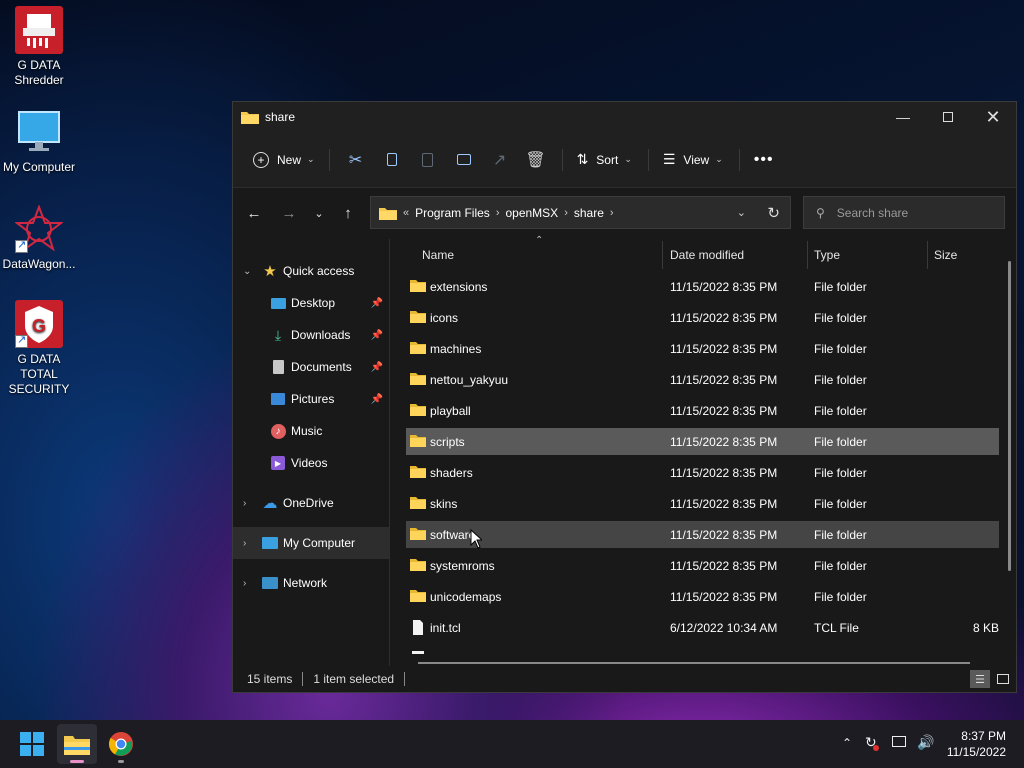 The width and height of the screenshot is (1024, 768). Describe the element at coordinates (278, 334) in the screenshot. I see `download-icon: ⤓` at that location.